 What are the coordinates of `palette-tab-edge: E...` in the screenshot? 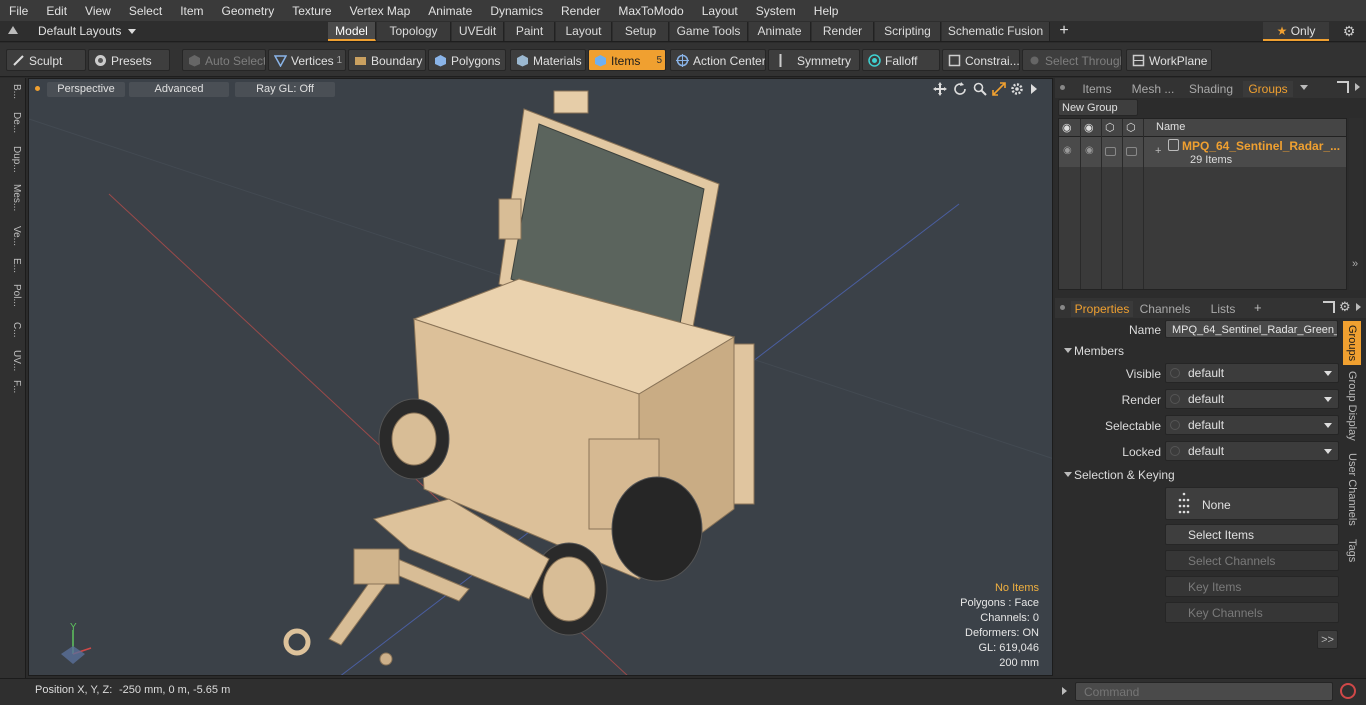 It's located at (12, 265).